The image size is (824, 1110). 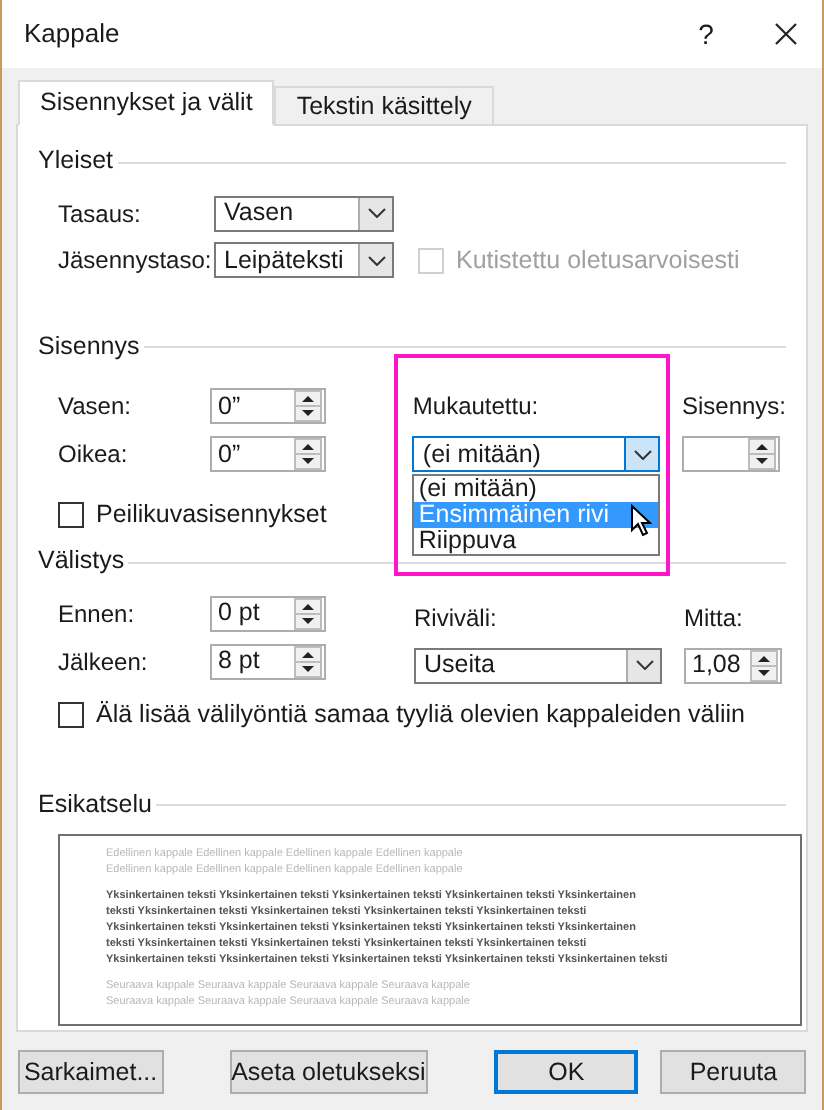 What do you see at coordinates (536, 489) in the screenshot?
I see `dropdown-option: (ei mitään)` at bounding box center [536, 489].